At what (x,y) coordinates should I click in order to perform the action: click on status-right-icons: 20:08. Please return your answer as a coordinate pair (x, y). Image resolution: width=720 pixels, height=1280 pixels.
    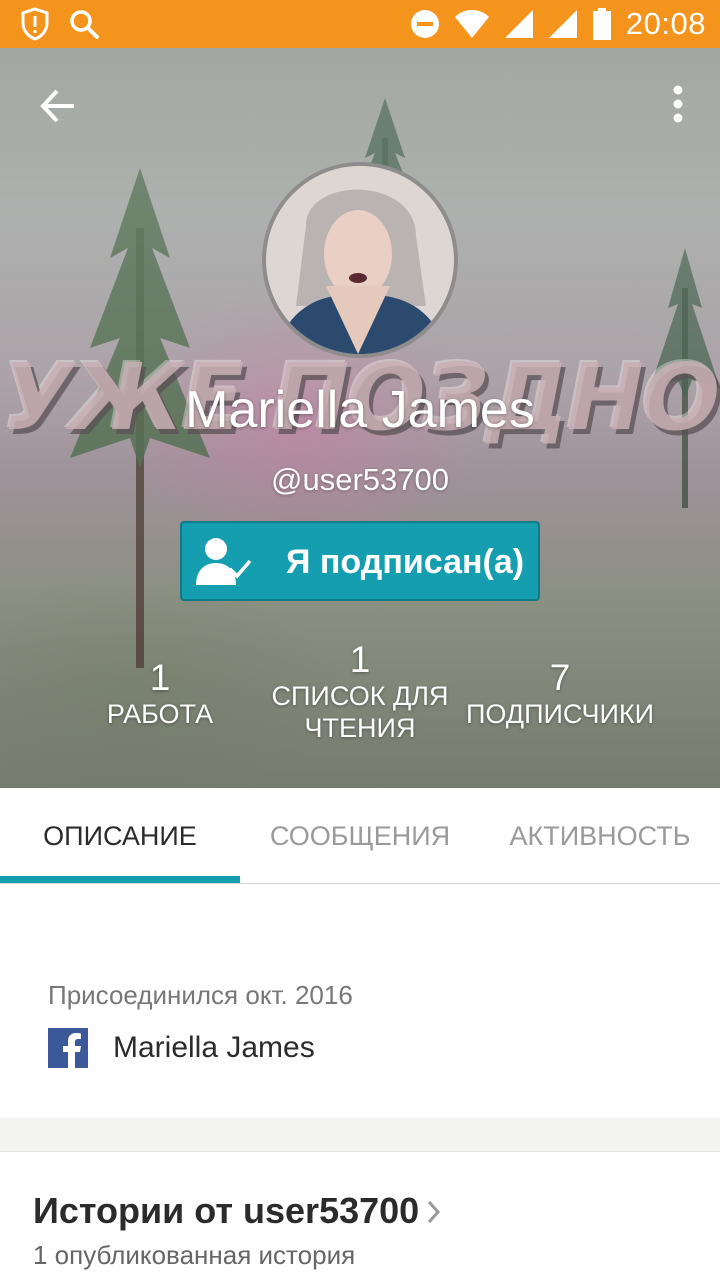
    Looking at the image, I should click on (558, 24).